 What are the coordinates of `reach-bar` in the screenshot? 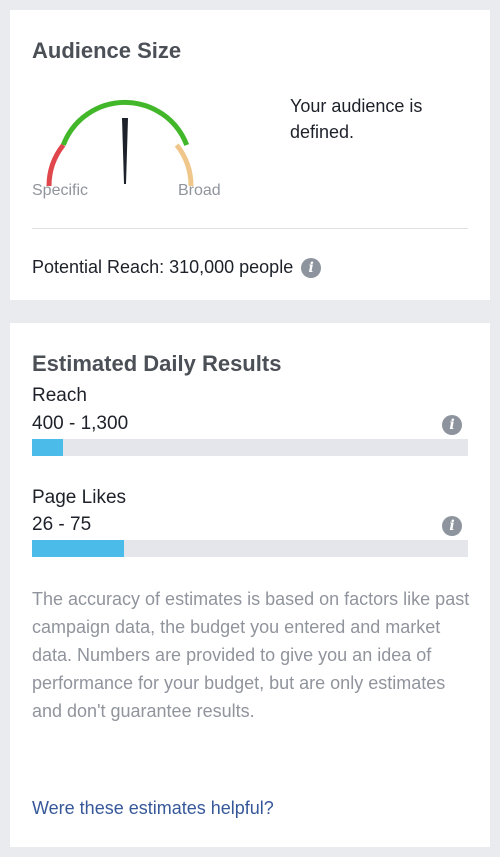 It's located at (250, 447).